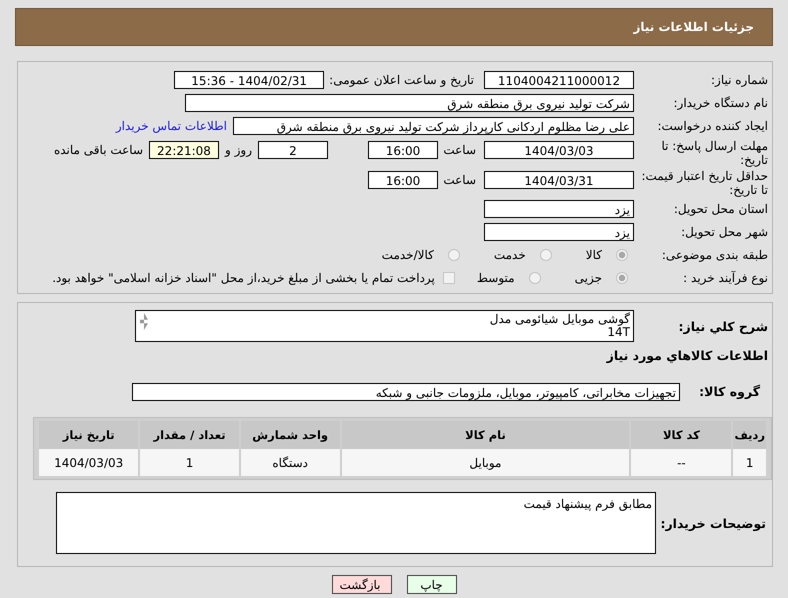  What do you see at coordinates (559, 150) in the screenshot?
I see `text-field: 1404/03/03` at bounding box center [559, 150].